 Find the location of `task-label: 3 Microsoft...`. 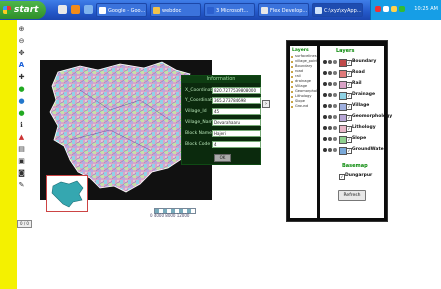

task-label: 3 Microsoft... is located at coordinates (232, 11).